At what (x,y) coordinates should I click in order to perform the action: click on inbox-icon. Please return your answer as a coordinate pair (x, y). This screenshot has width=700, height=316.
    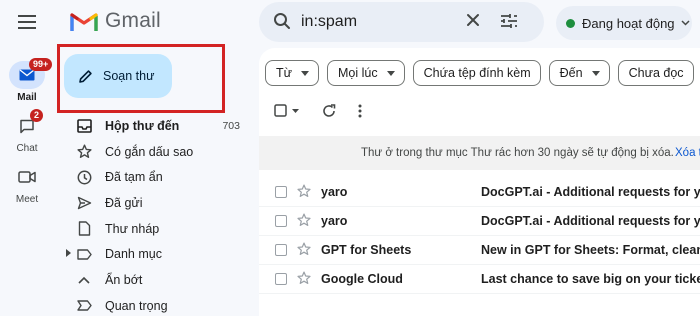
    Looking at the image, I should click on (84, 126).